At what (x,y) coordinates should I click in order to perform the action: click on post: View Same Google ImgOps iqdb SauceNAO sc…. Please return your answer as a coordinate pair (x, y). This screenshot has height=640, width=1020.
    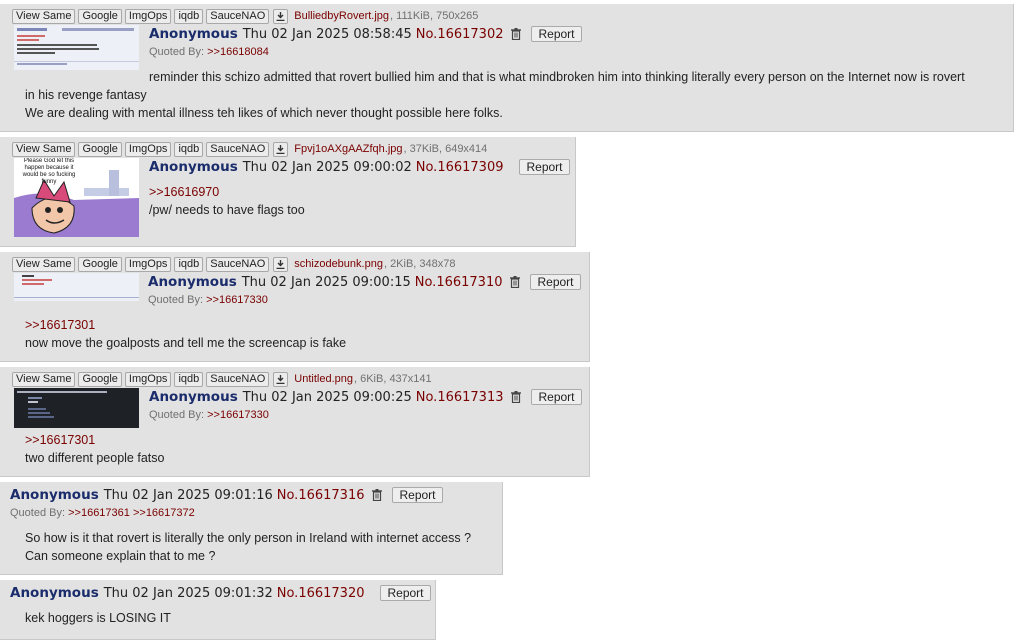
    Looking at the image, I should click on (295, 307).